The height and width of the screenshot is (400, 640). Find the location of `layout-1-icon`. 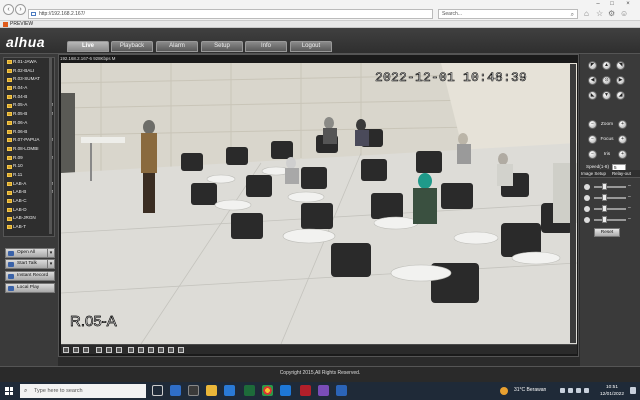

layout-1-icon is located at coordinates (66, 350).